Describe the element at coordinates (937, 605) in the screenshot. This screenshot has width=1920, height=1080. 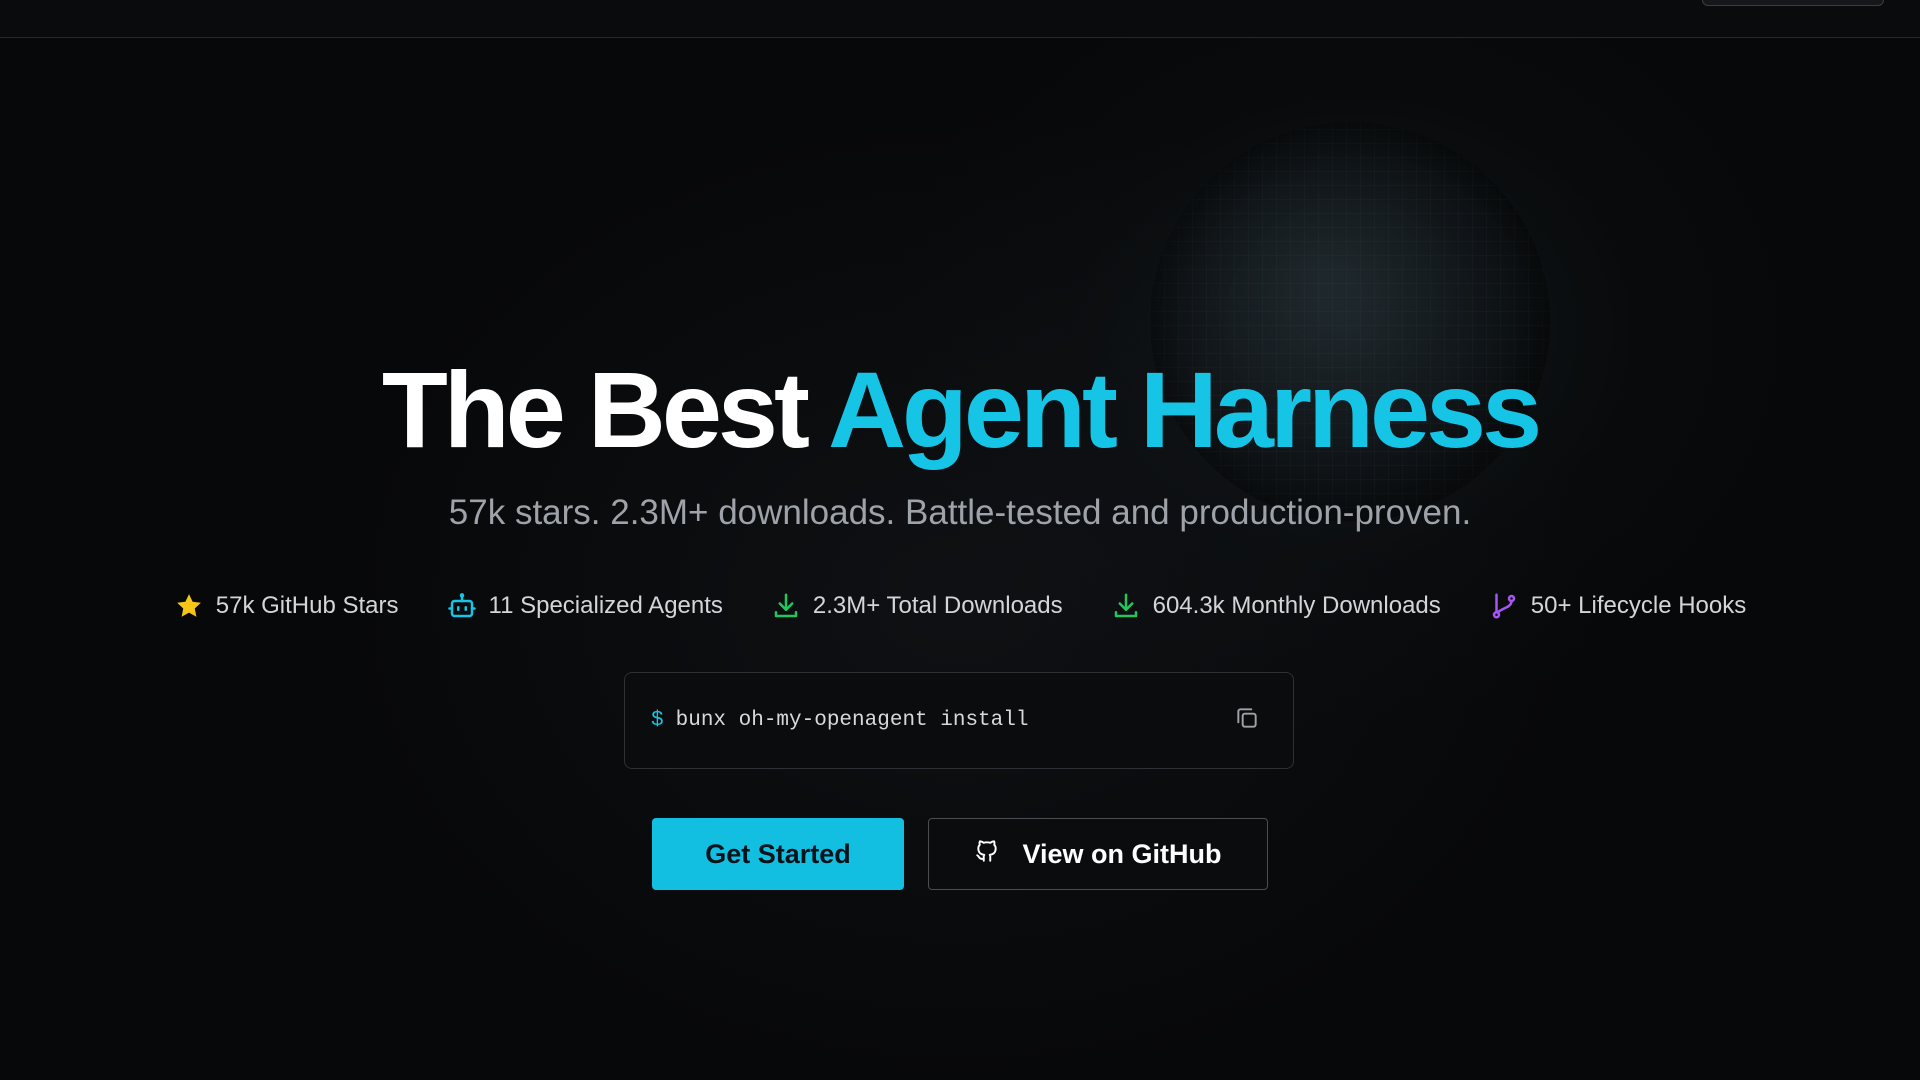
I see `stat-label: 2.3M+ Total Downloads` at that location.